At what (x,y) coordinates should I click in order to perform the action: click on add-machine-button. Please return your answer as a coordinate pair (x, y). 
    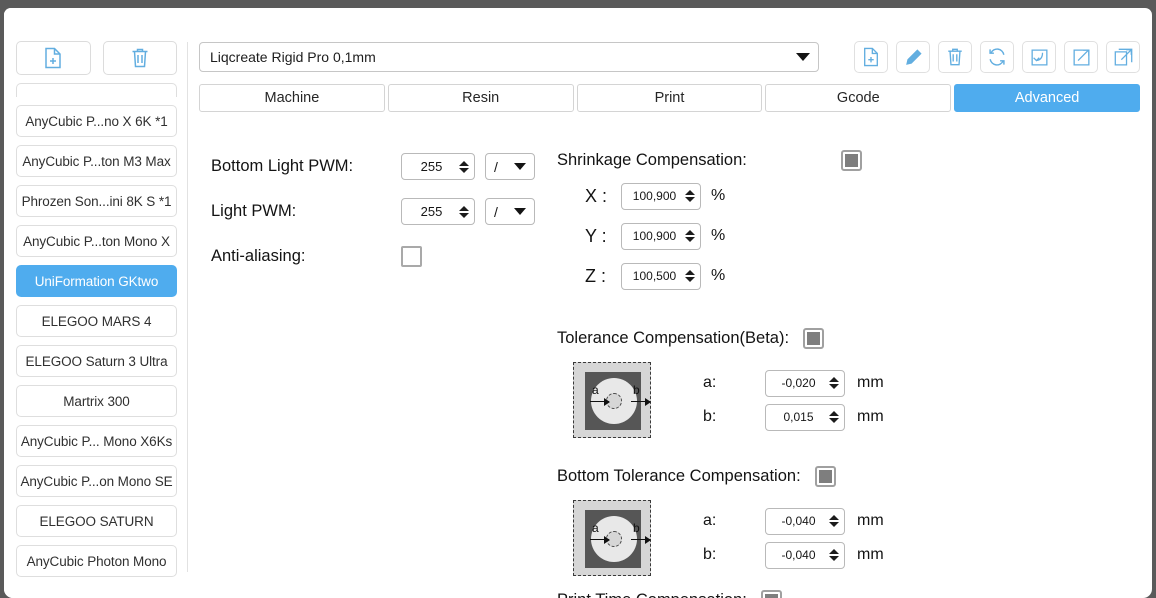
    Looking at the image, I should click on (53, 58).